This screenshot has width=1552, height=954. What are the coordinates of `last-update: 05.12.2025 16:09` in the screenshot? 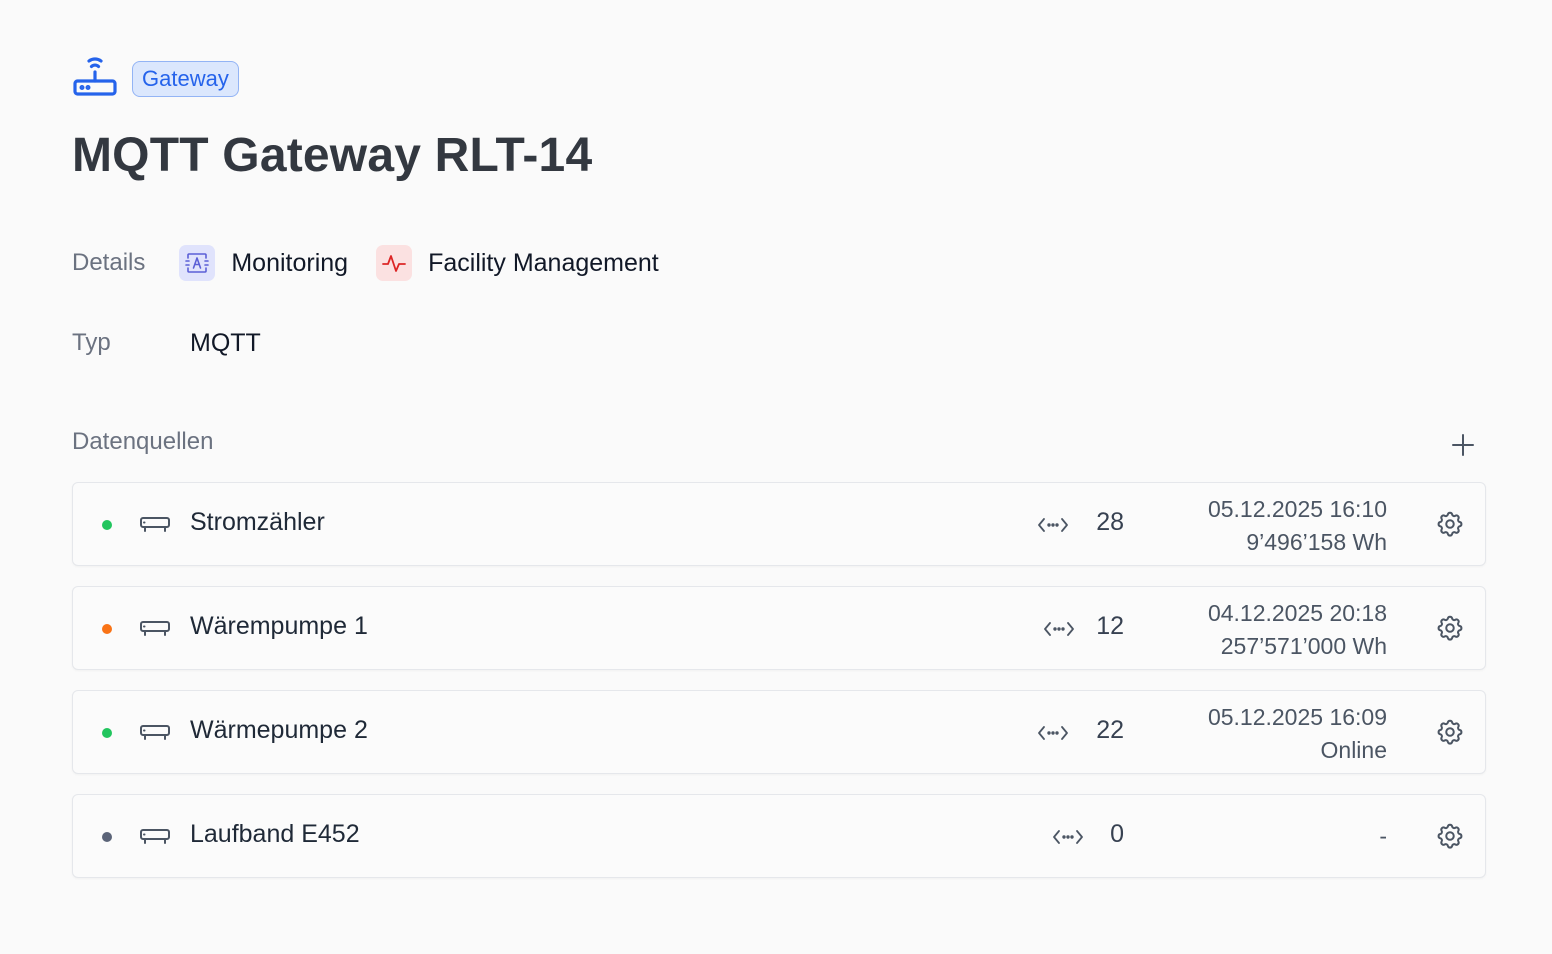 It's located at (1297, 717).